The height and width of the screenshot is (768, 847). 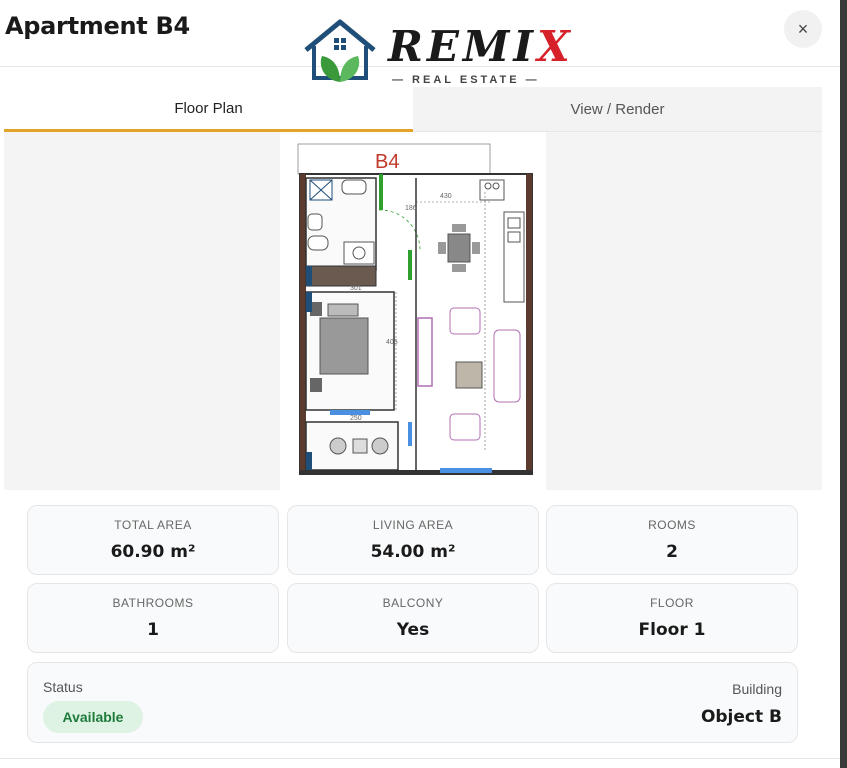 I want to click on building-label: Building, so click(x=757, y=689).